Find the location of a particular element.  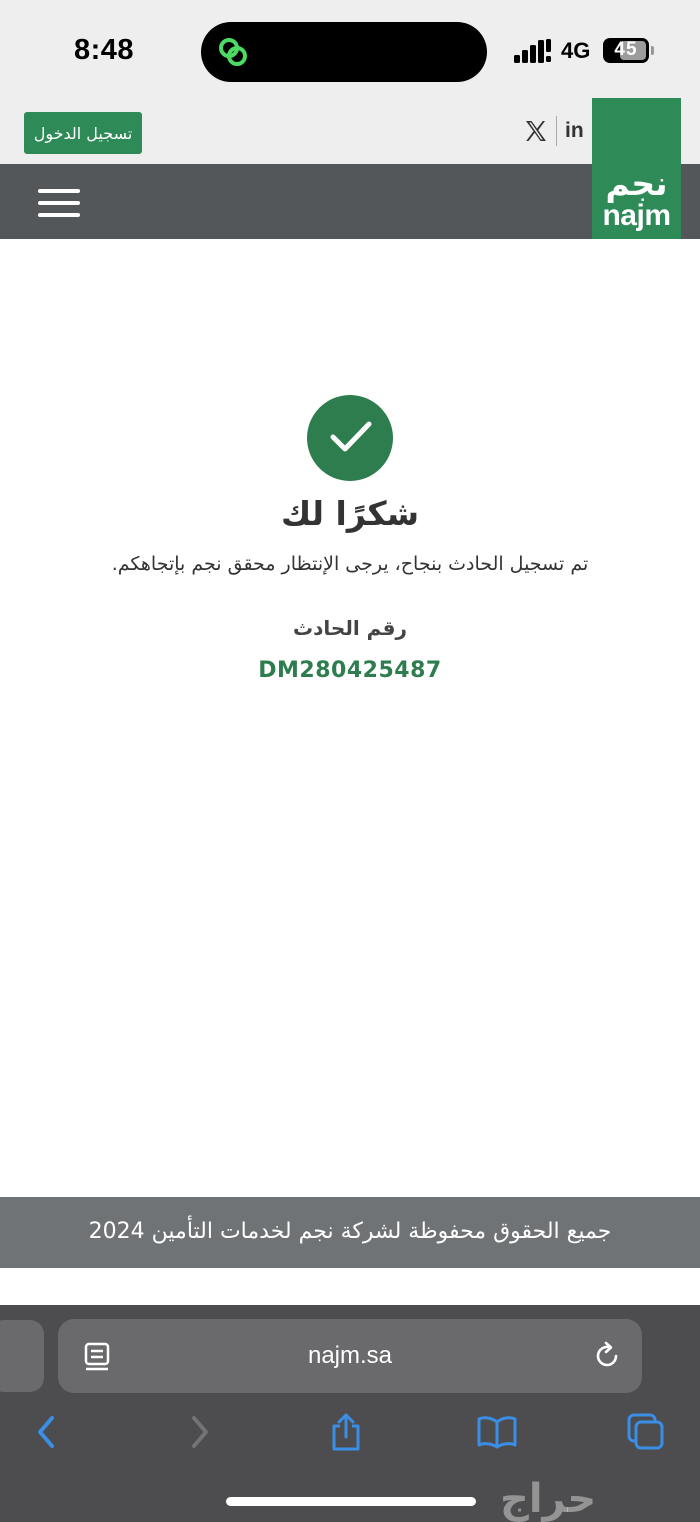

watermark-text: حراج is located at coordinates (548, 1499).